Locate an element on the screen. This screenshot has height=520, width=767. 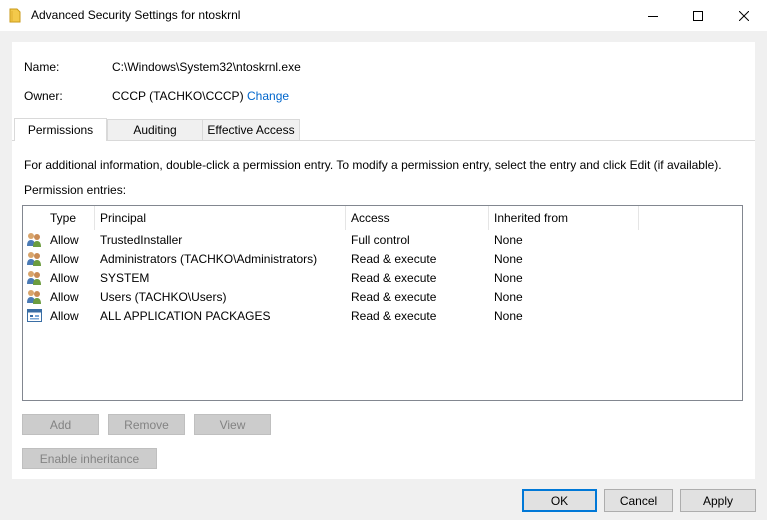
remove-button: Remove is located at coordinates (146, 424).